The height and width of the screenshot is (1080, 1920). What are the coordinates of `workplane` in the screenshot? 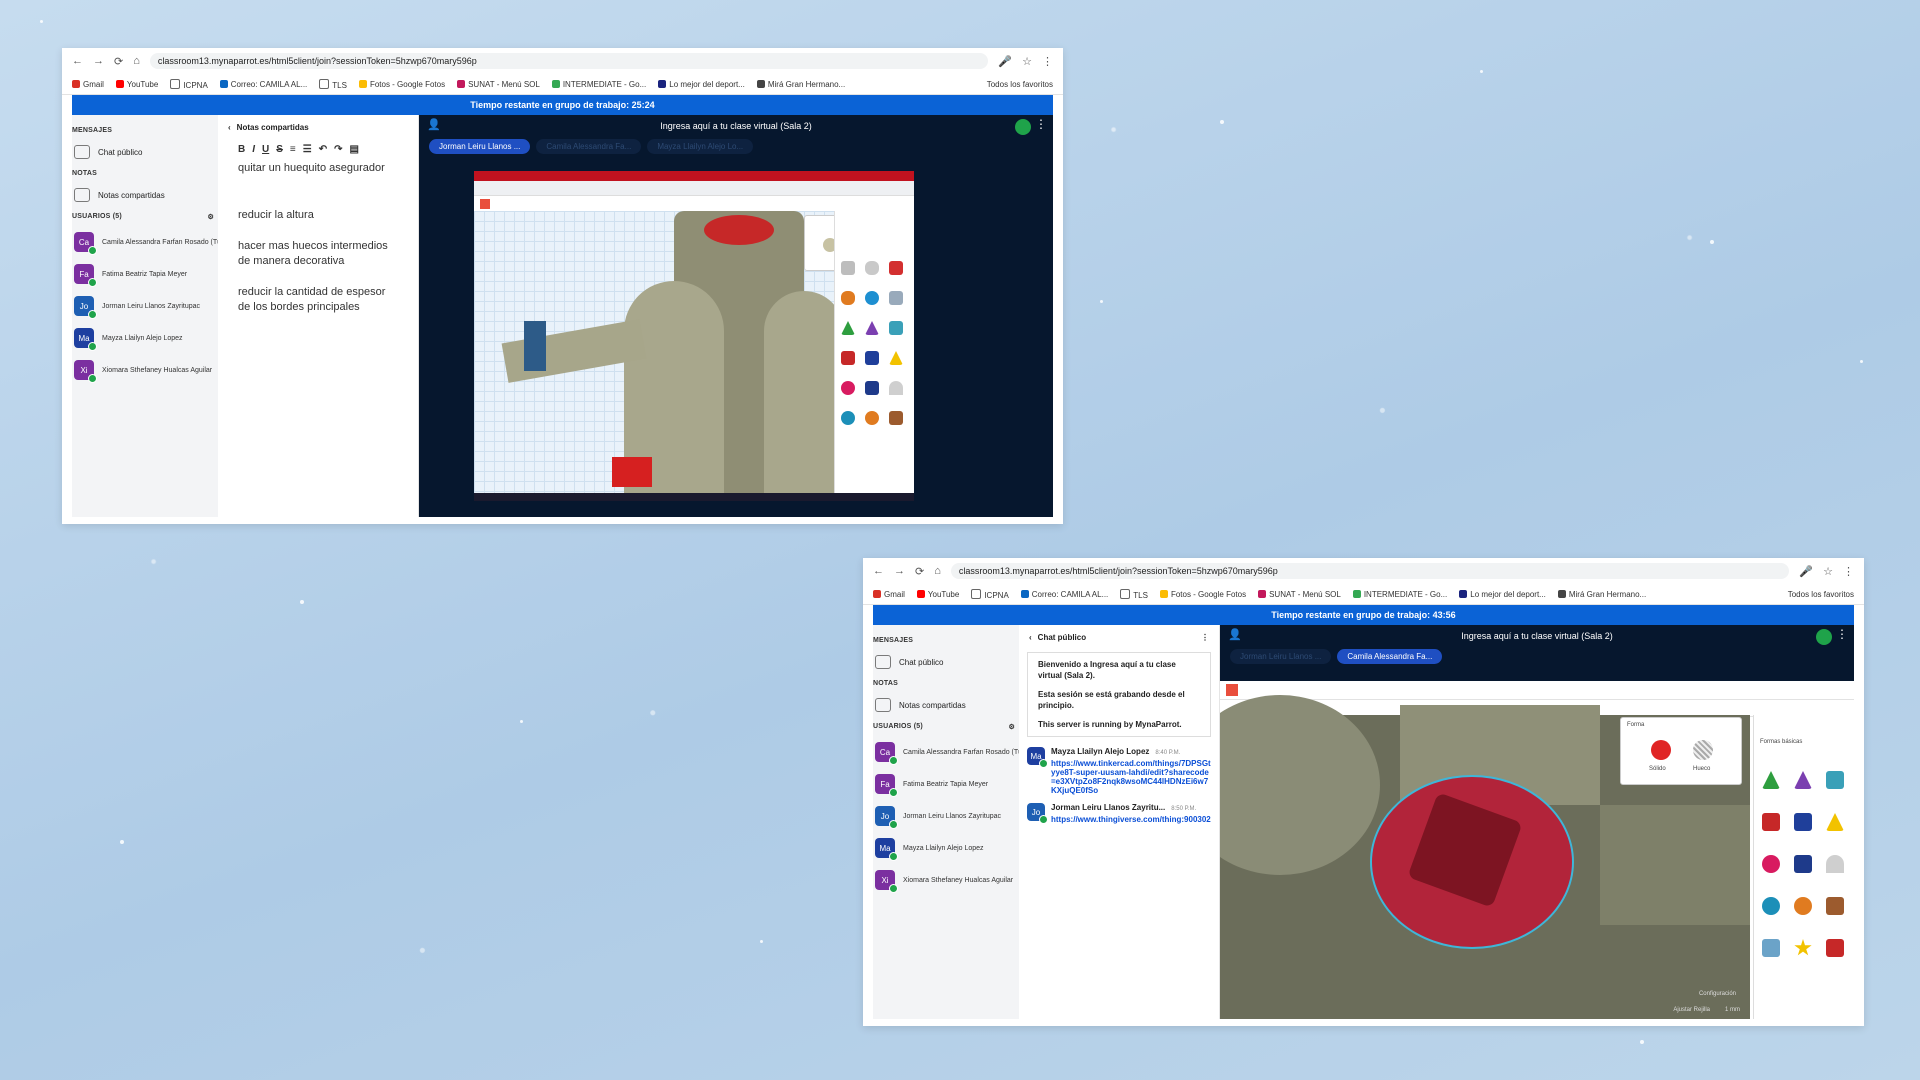 It's located at (685, 356).